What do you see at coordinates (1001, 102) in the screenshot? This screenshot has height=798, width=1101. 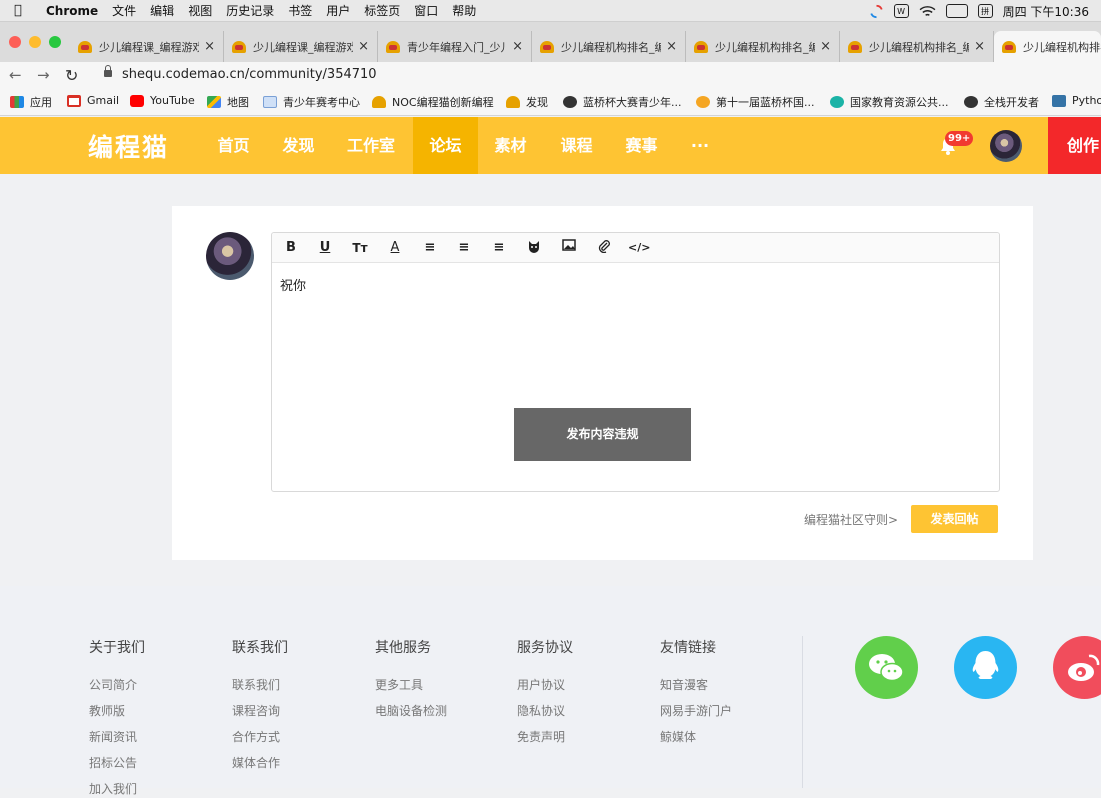 I see `bookmark-fullstack: 全栈开发者` at bounding box center [1001, 102].